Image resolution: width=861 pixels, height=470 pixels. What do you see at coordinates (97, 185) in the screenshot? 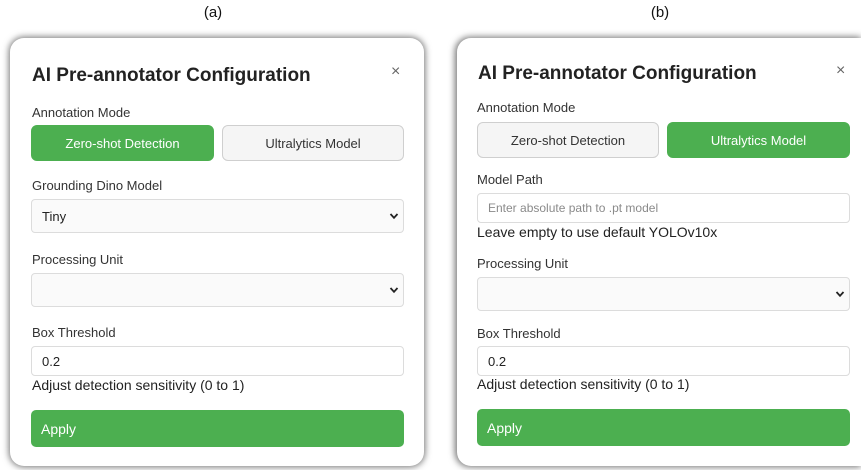
I see `grounding-dino-model-label: Grounding Dino Model` at bounding box center [97, 185].